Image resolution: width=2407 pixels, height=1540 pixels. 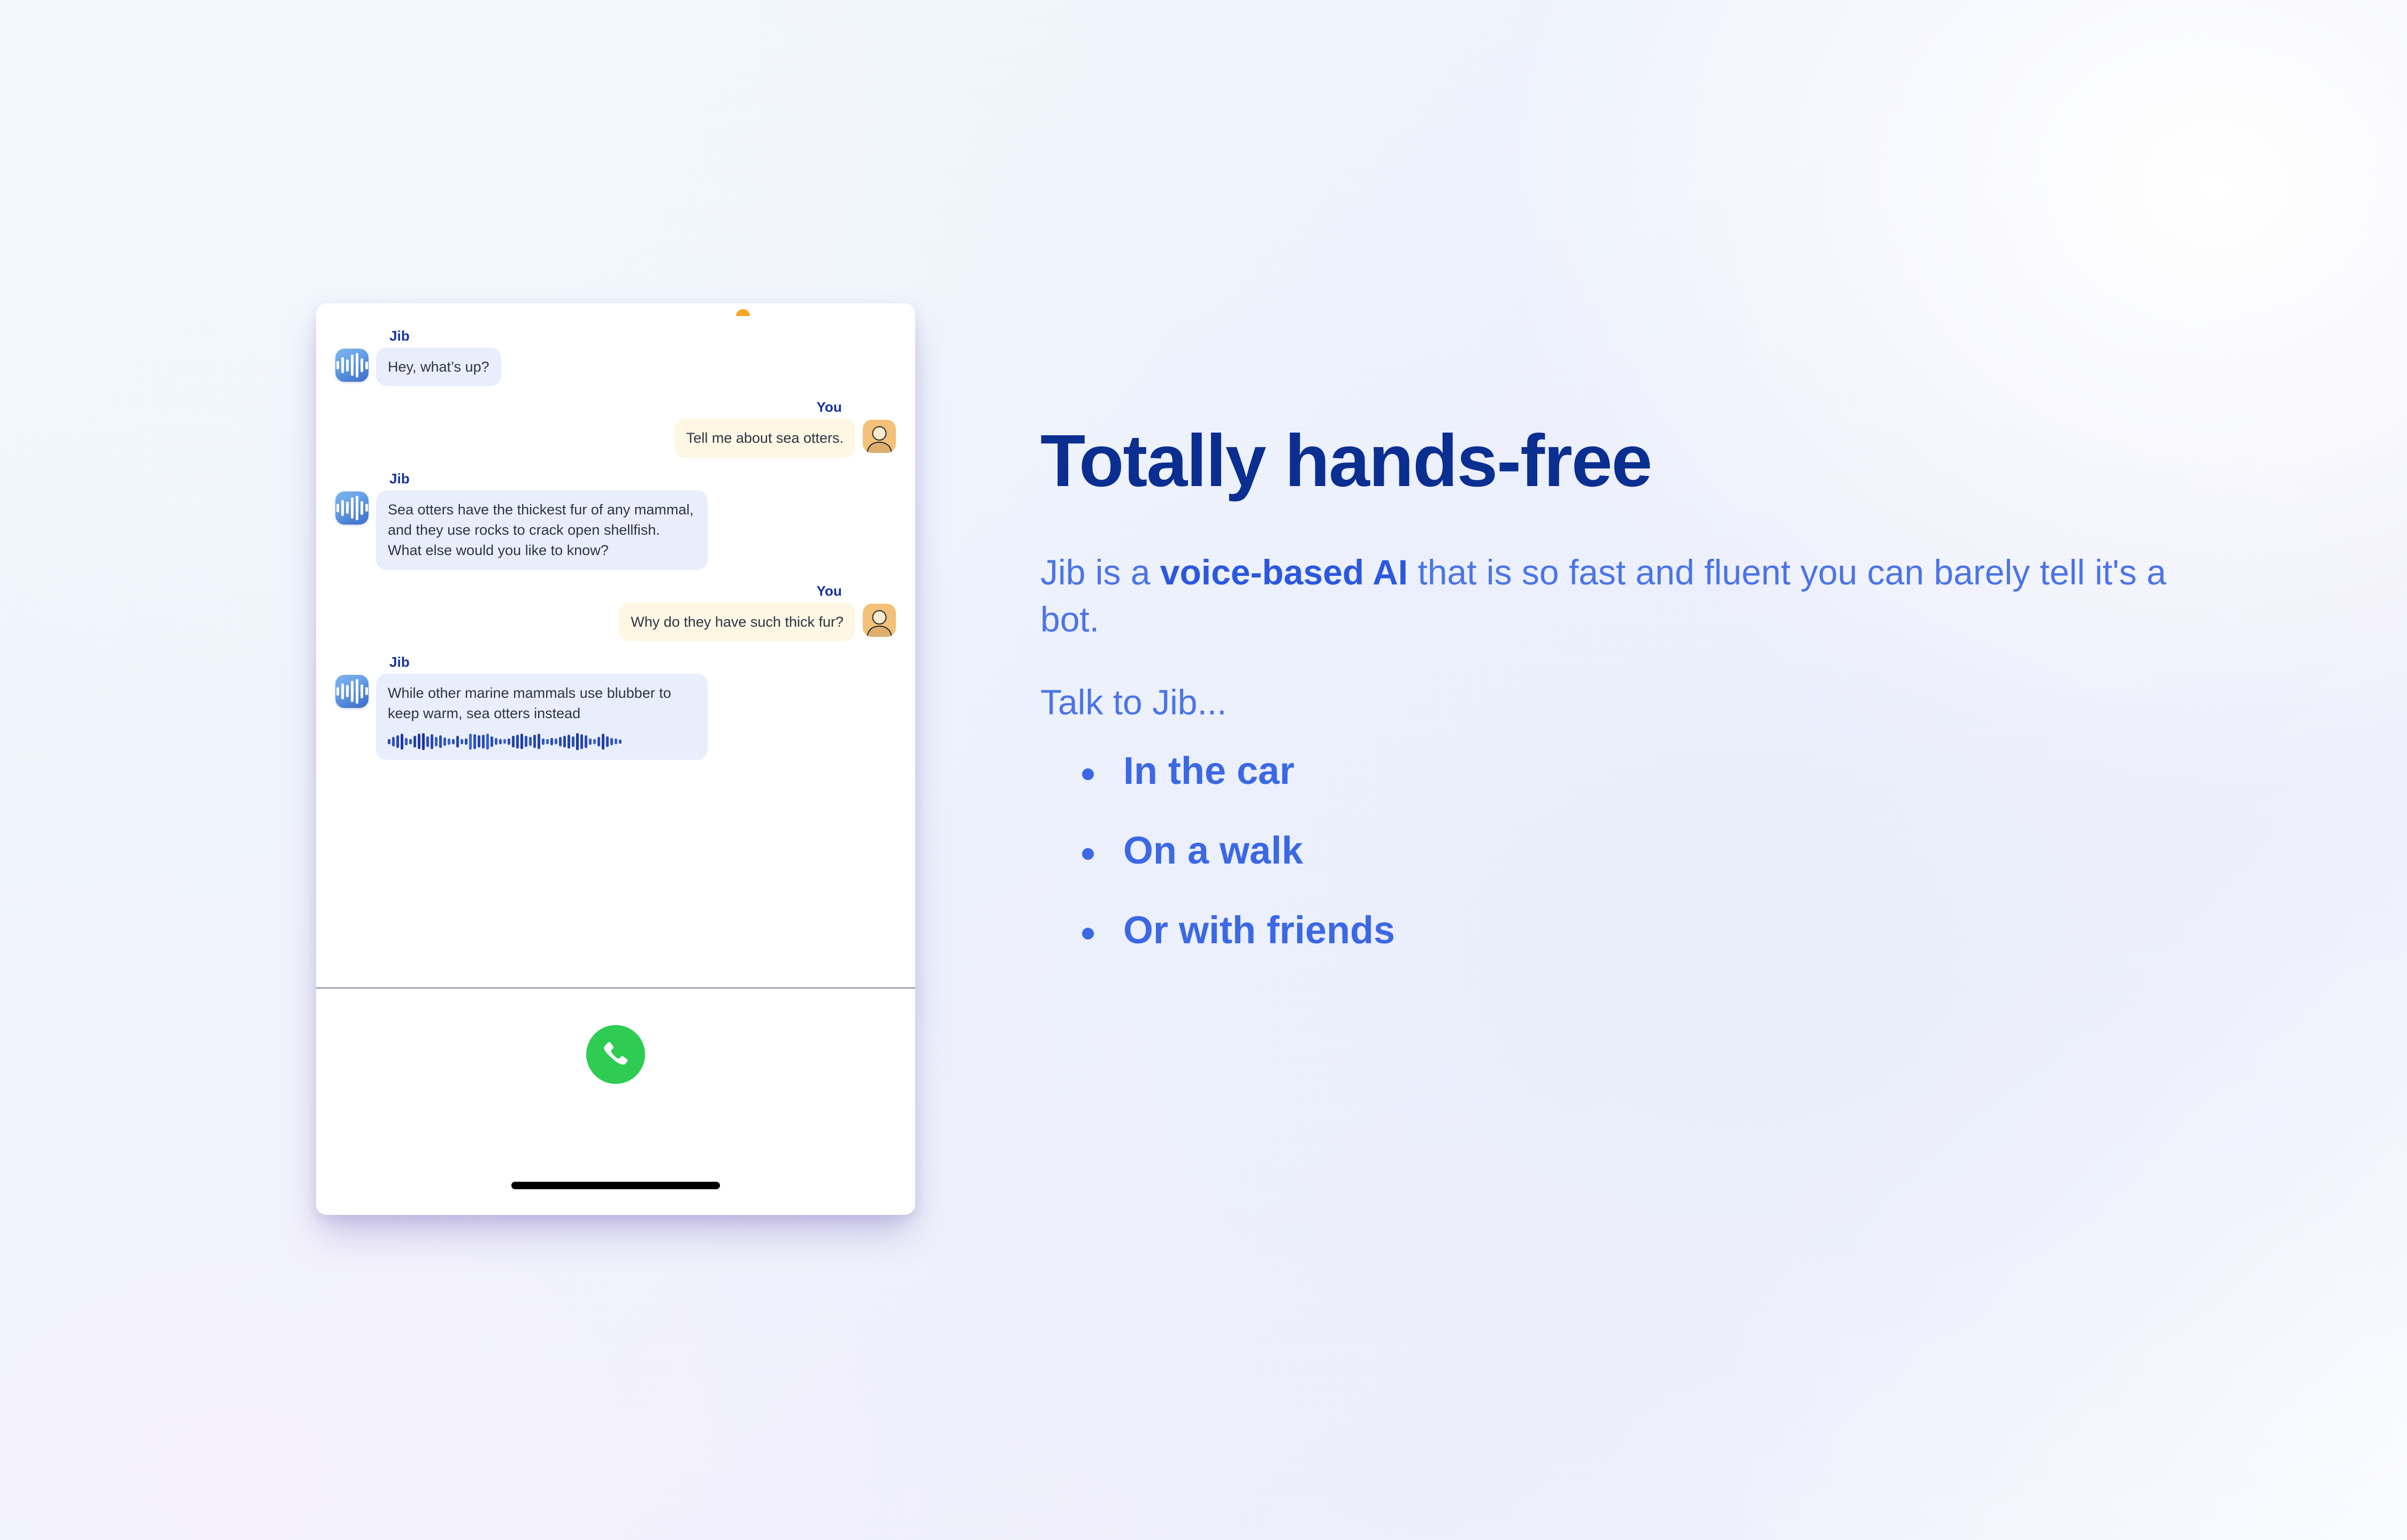 I want to click on message-bubble: Hey, what’s up?, so click(x=438, y=367).